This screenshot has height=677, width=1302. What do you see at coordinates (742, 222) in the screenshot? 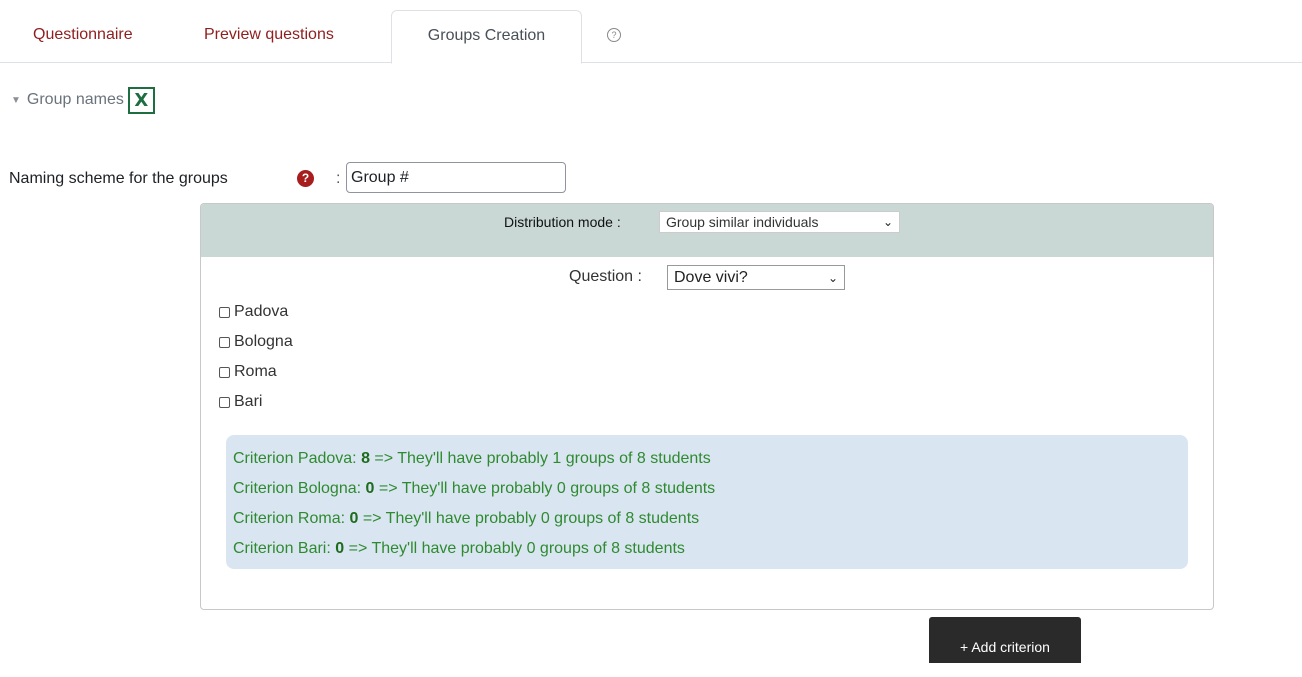
I see `distribution-mode-value: Group similar individuals` at bounding box center [742, 222].